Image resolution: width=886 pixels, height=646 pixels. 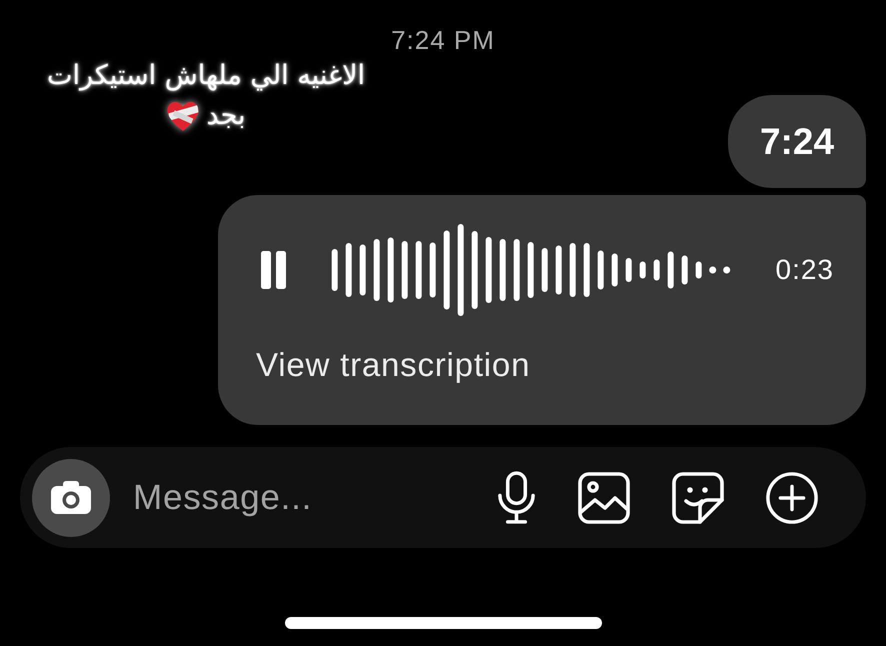 What do you see at coordinates (792, 498) in the screenshot?
I see `add-icon` at bounding box center [792, 498].